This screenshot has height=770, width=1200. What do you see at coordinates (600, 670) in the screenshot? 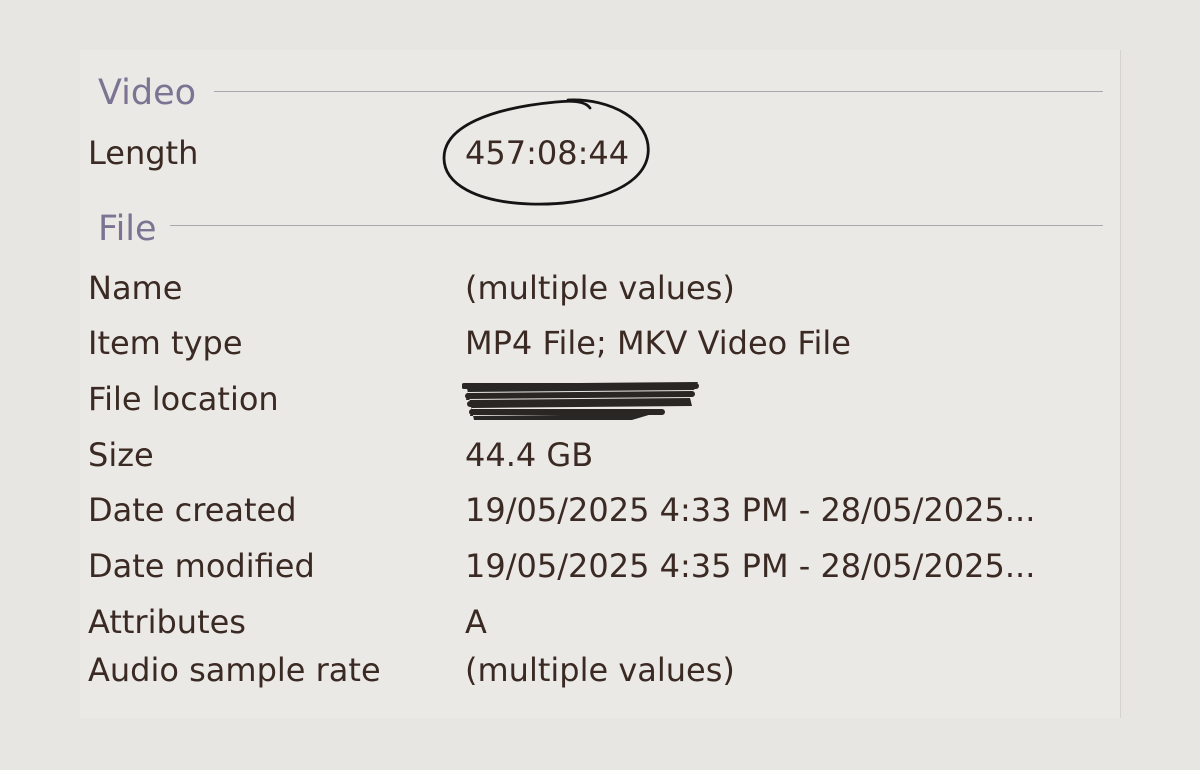
I see `audio-sample-rate-value: (multiple values)` at bounding box center [600, 670].